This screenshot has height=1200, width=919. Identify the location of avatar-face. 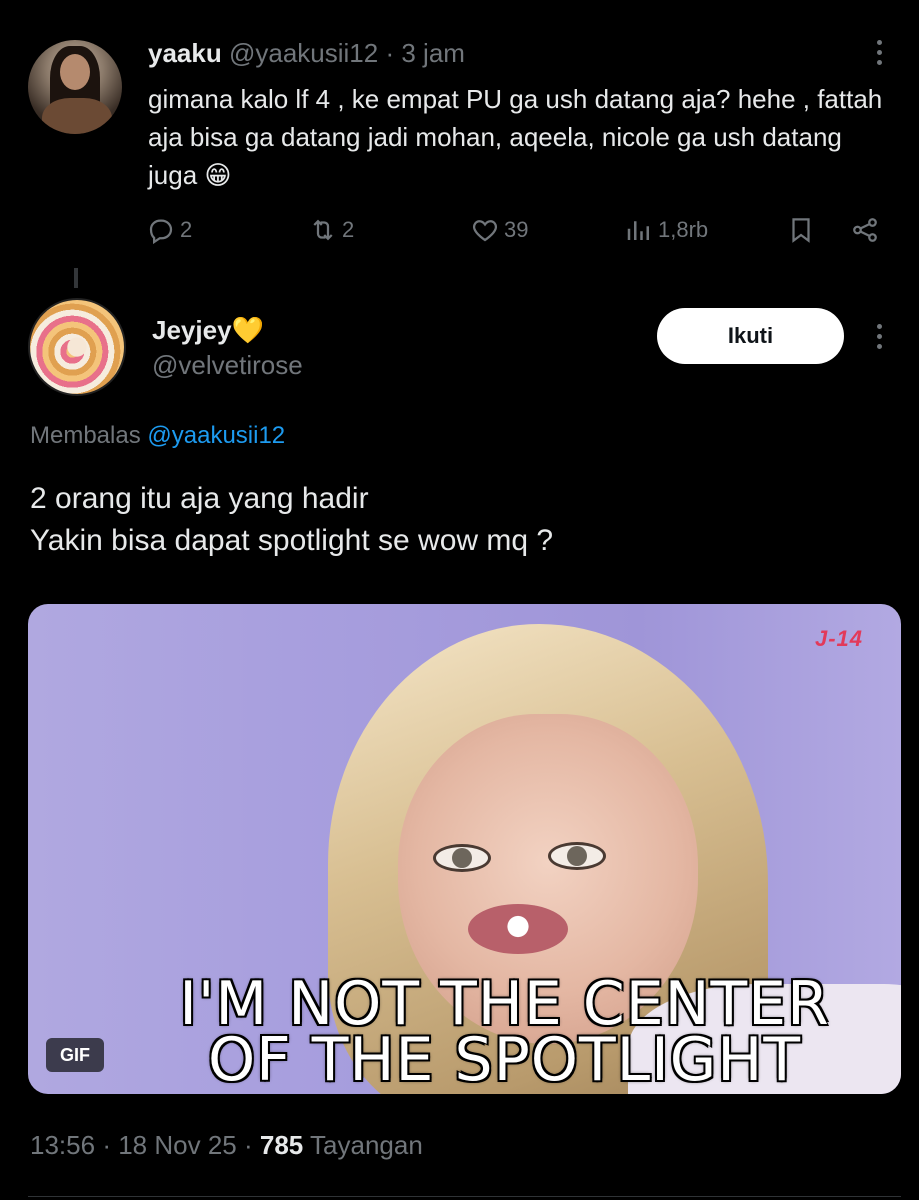
(75, 72).